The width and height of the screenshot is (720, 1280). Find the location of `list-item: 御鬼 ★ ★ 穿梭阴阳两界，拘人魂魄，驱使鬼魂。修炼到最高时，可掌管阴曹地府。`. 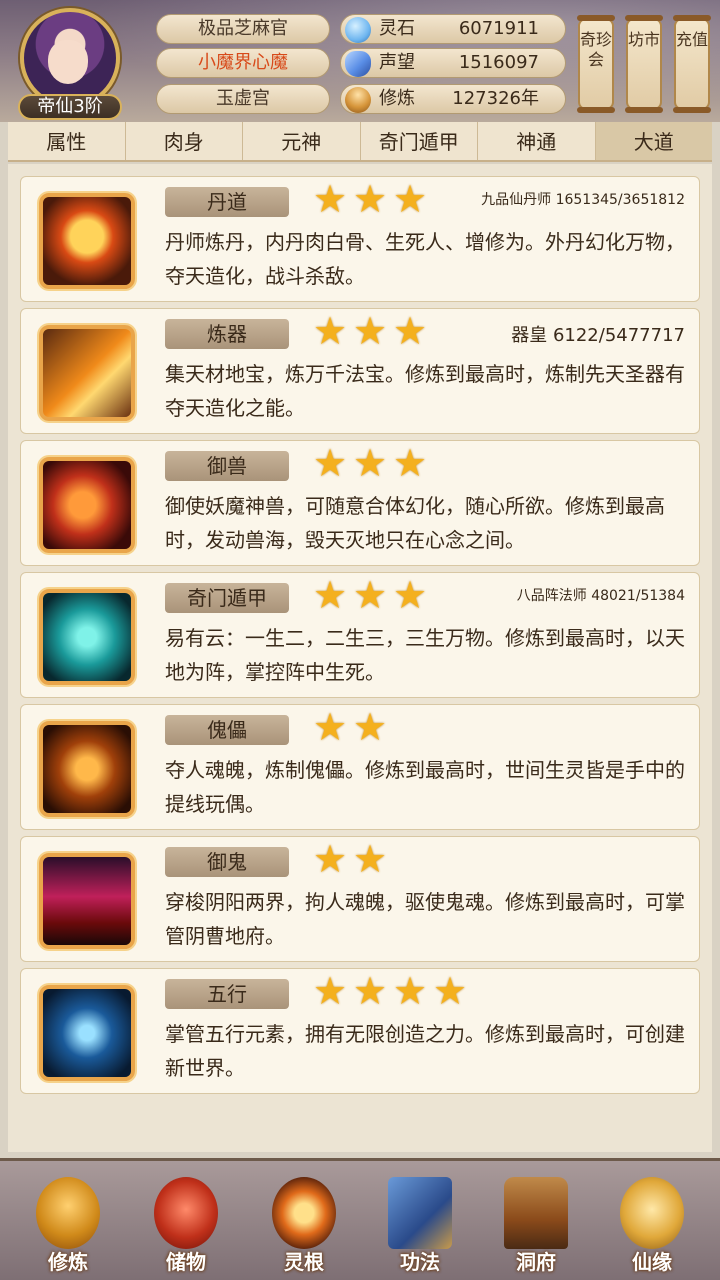

list-item: 御鬼 ★ ★ 穿梭阴阳两界，拘人魂魄，驱使鬼魂。修炼到最高时，可掌管阴曹地府。 is located at coordinates (360, 899).